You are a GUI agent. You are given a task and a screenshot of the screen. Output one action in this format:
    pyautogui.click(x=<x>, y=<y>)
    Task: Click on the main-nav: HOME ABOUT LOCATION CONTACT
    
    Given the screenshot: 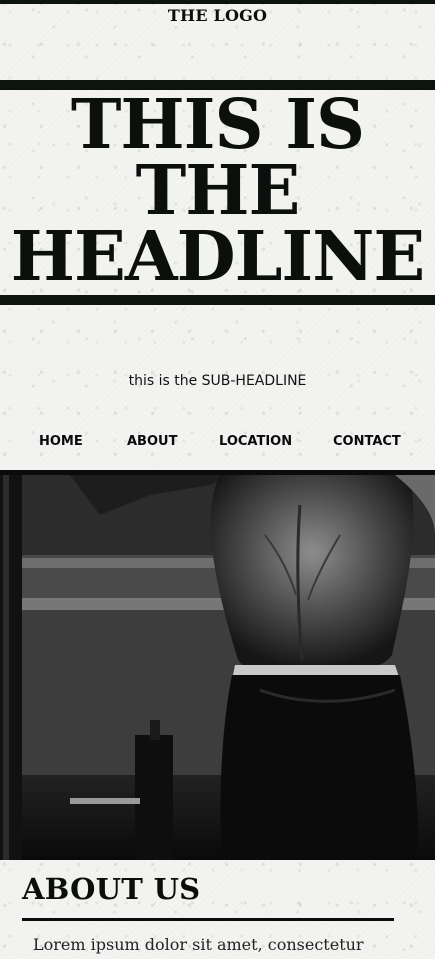 What is the action you would take?
    pyautogui.click(x=217, y=444)
    